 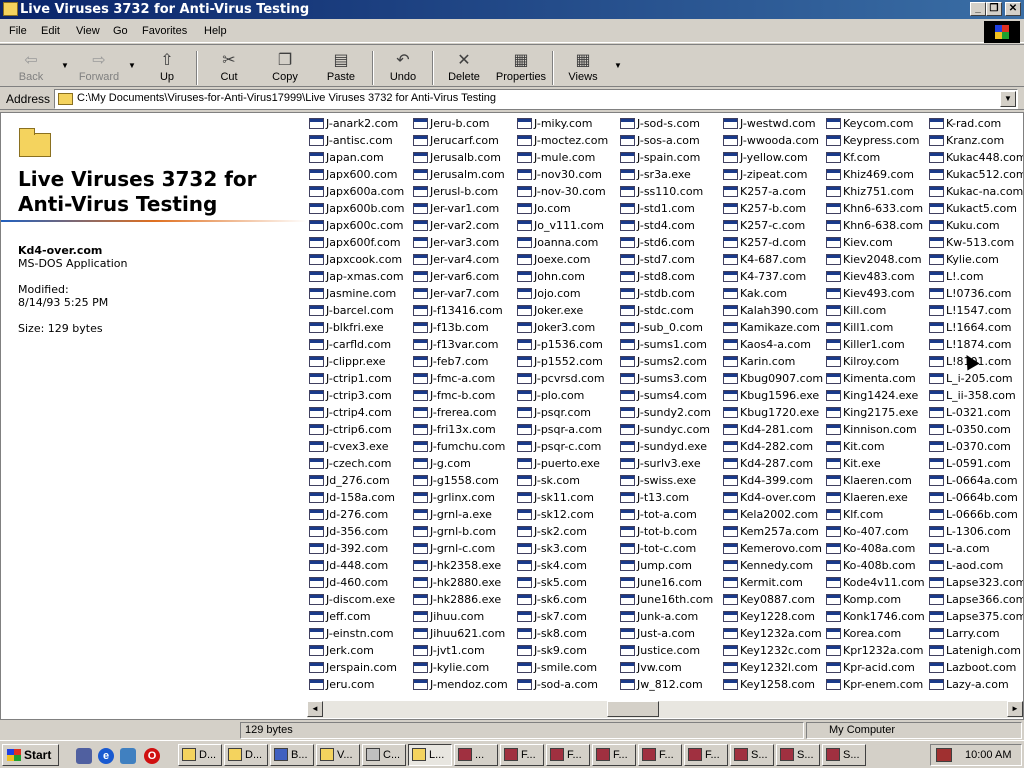 I want to click on delete-button: ✕ Delete, so click(x=464, y=67).